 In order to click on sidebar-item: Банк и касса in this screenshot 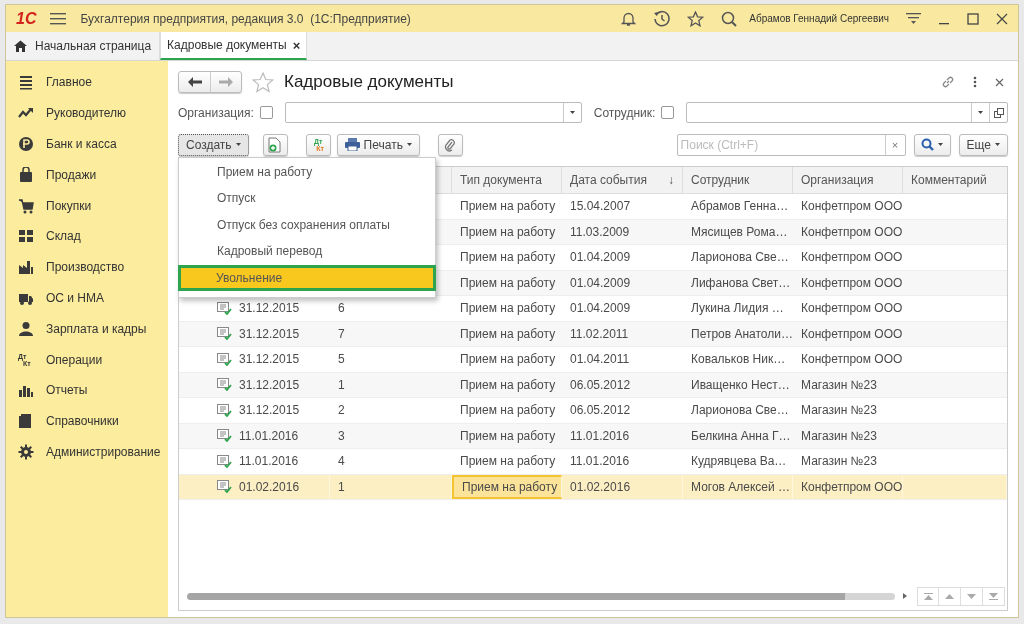, I will do `click(87, 144)`.